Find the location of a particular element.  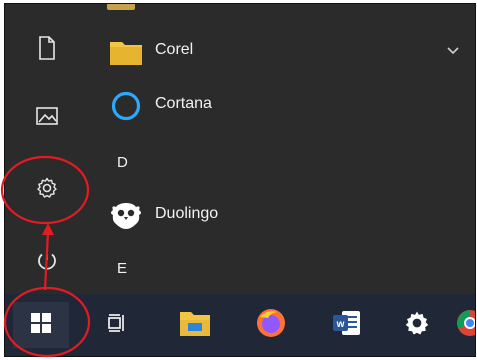

firefox-icon is located at coordinates (271, 325).